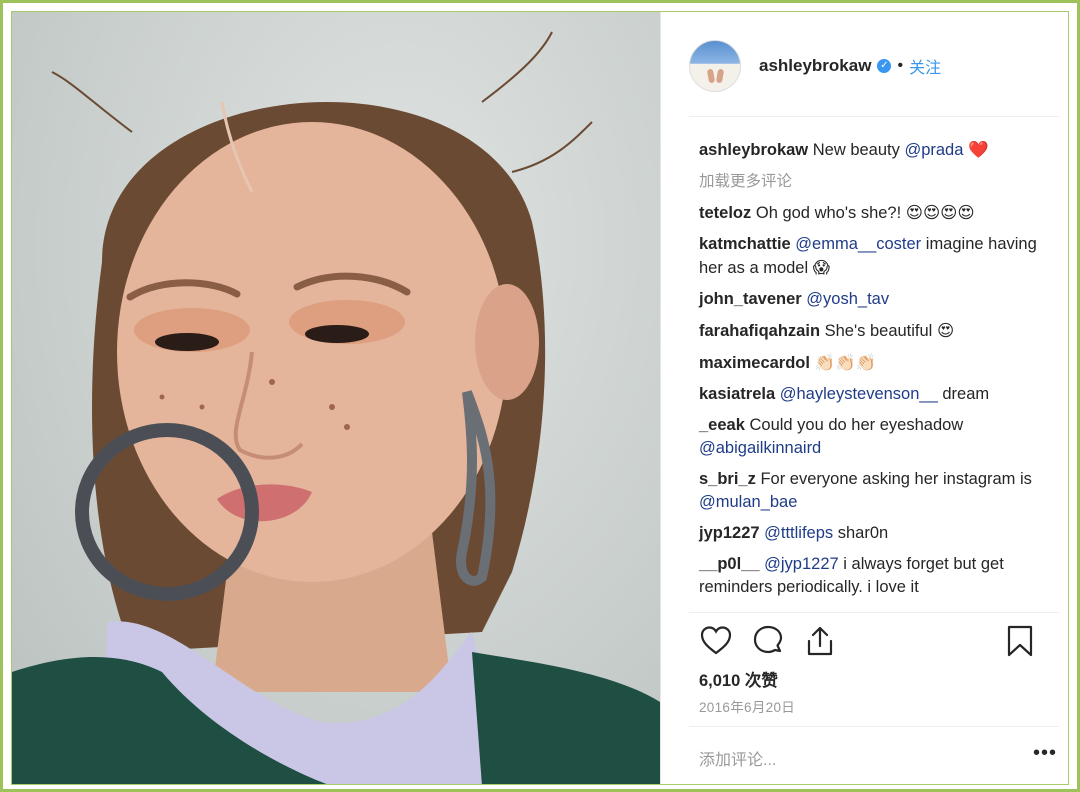  I want to click on comment-text: Could you do her eyeshadow, so click(856, 425).